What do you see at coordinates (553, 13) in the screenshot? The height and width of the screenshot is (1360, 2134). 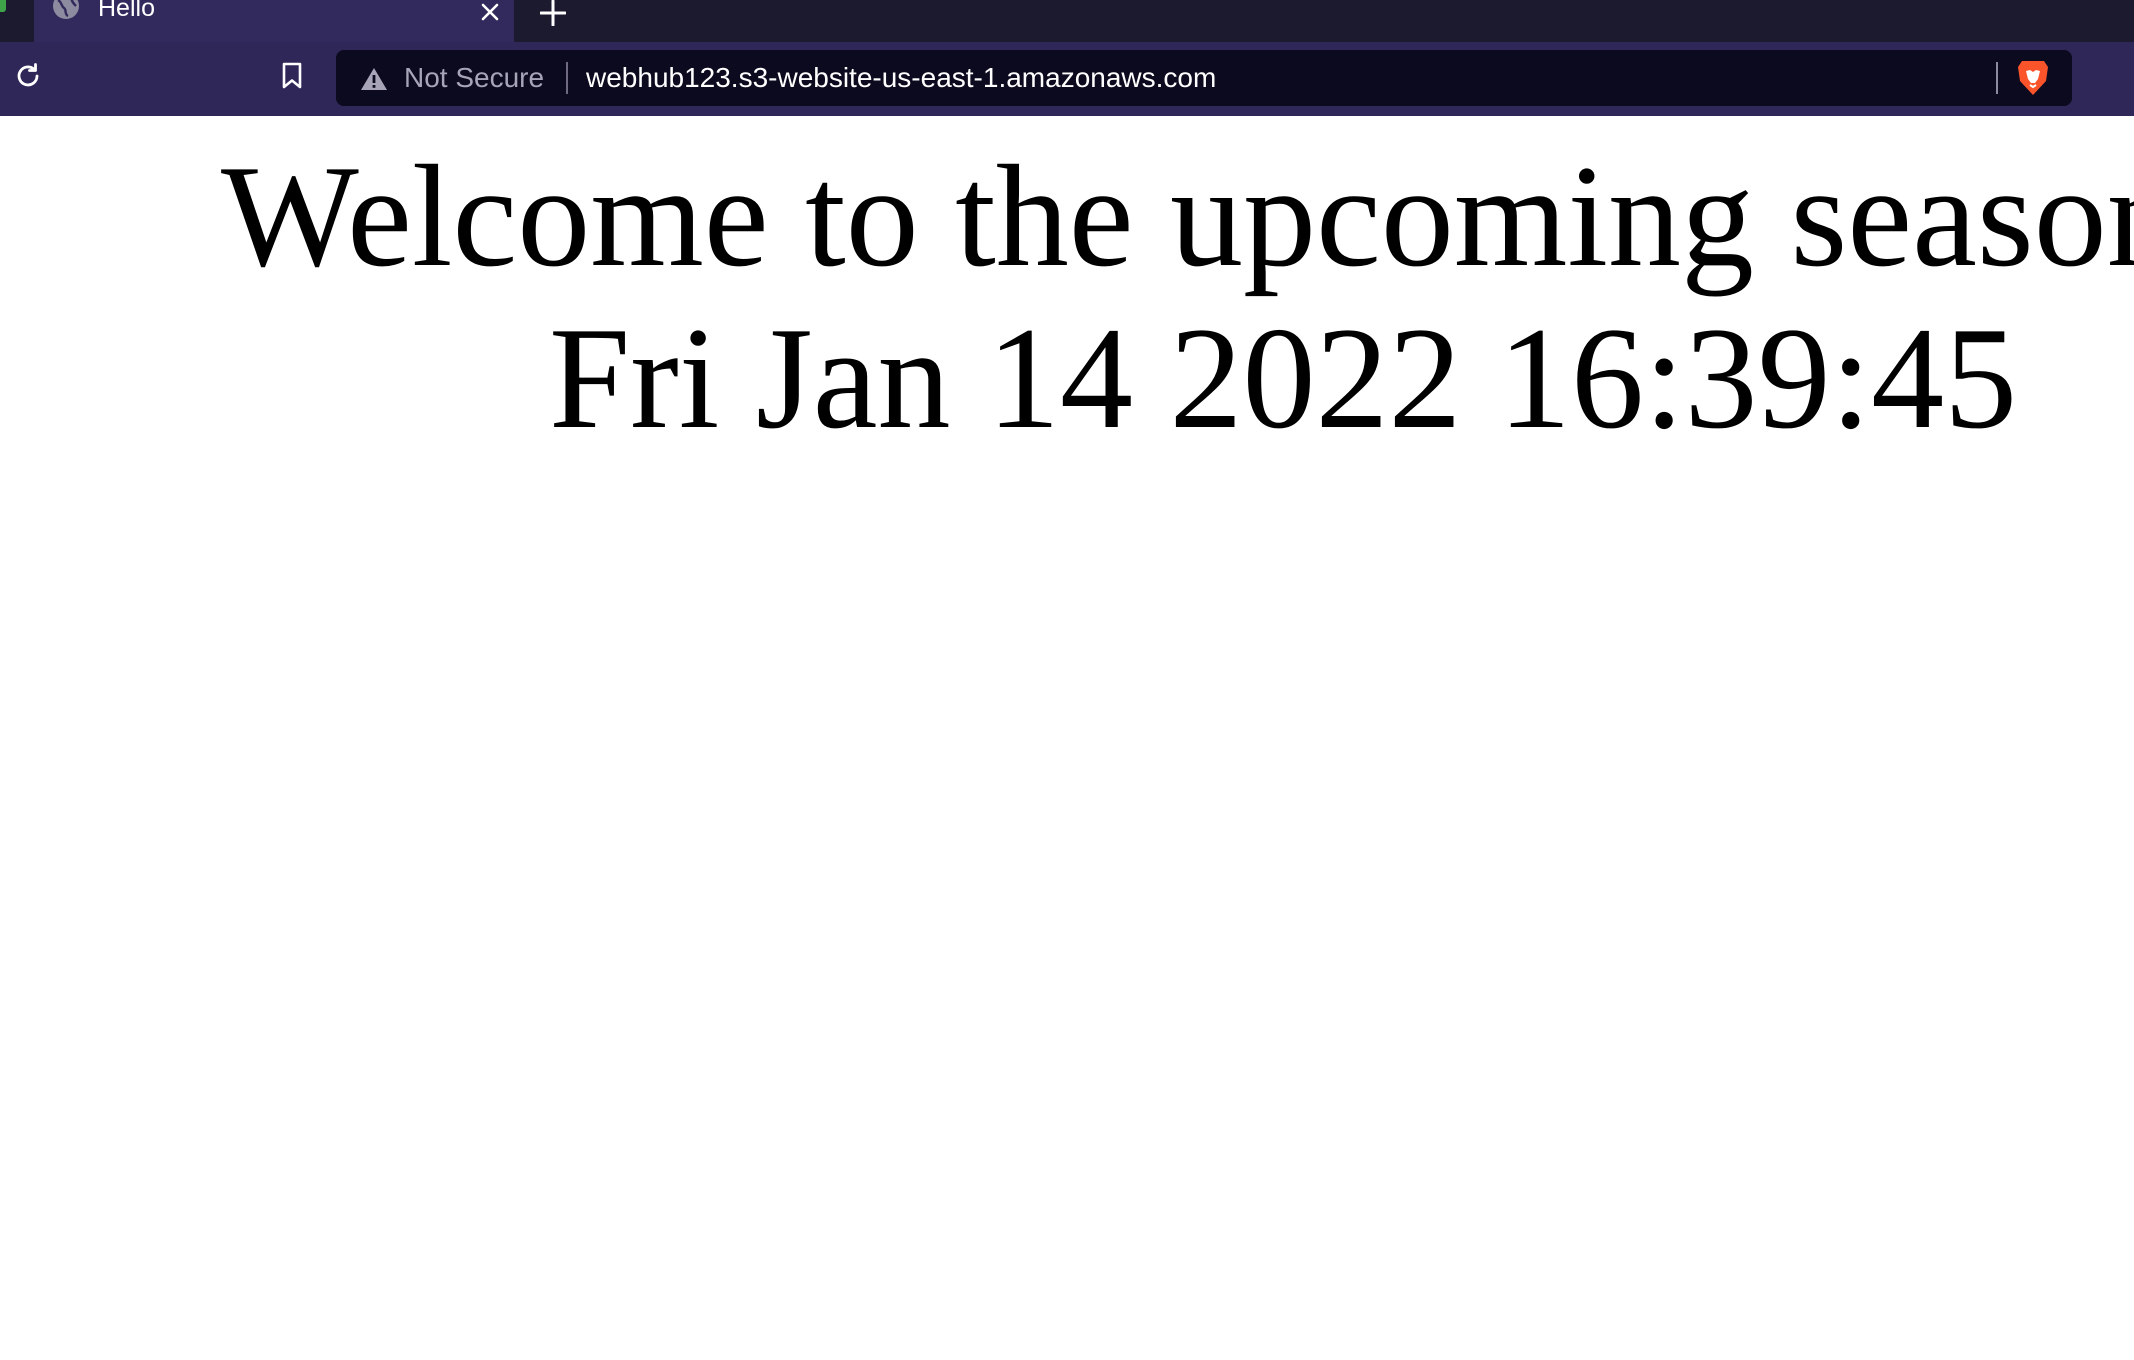 I see `plus-icon` at bounding box center [553, 13].